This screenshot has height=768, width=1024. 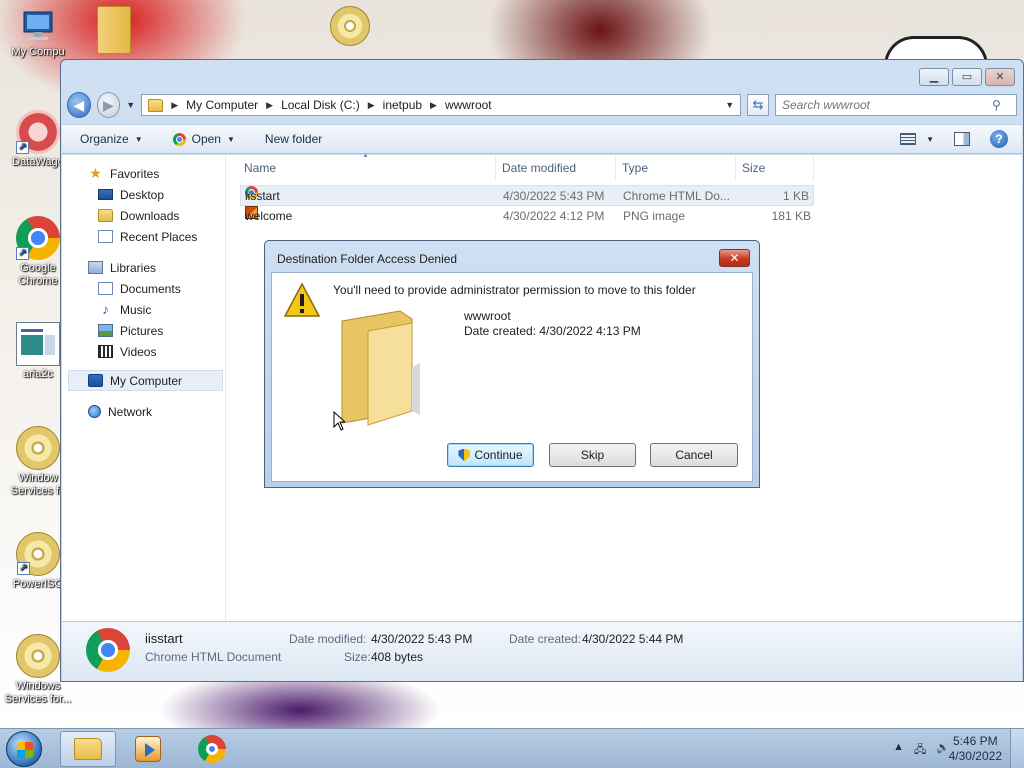 What do you see at coordinates (967, 77) in the screenshot?
I see `maximize-button: ▭` at bounding box center [967, 77].